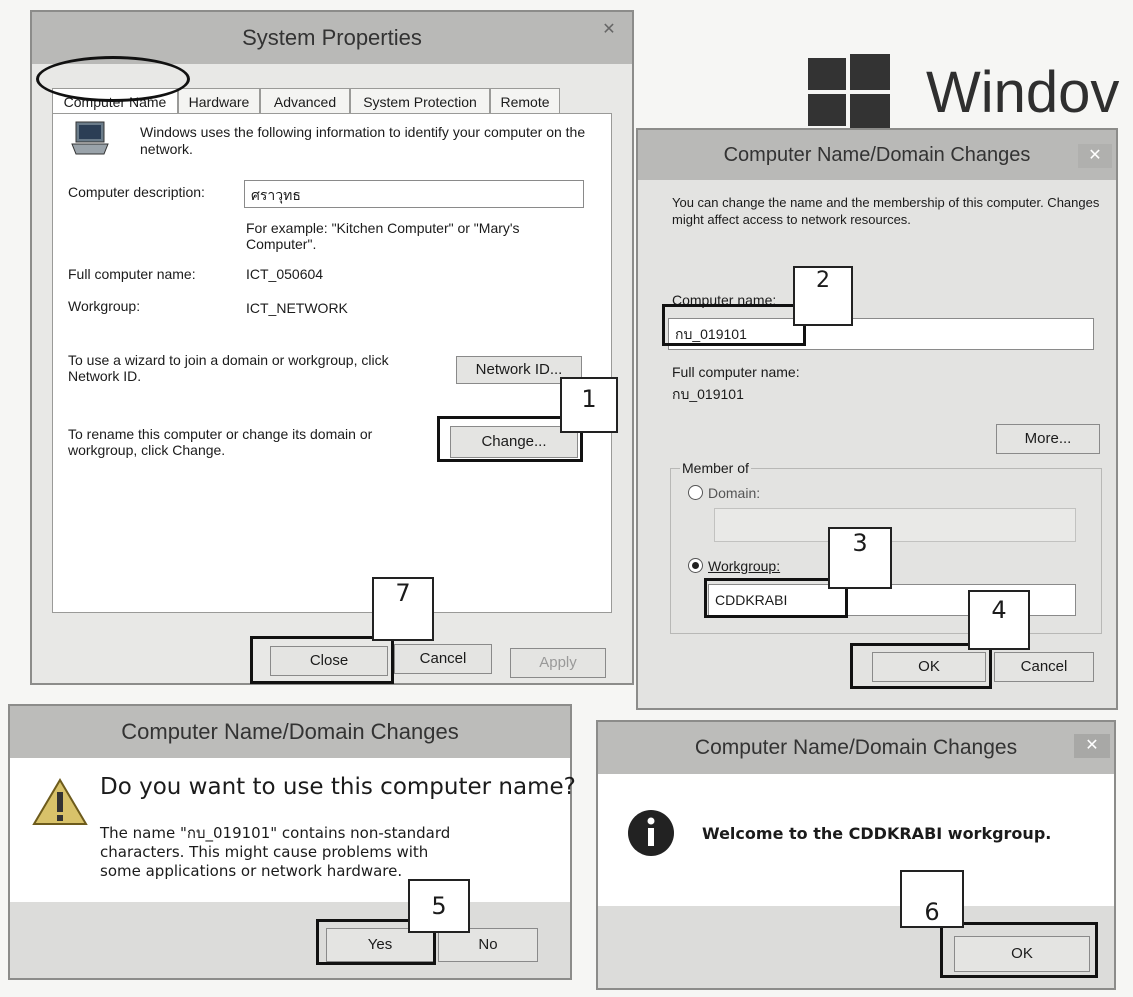 The image size is (1133, 997). Describe the element at coordinates (558, 663) in the screenshot. I see `apply-button: Apply` at that location.